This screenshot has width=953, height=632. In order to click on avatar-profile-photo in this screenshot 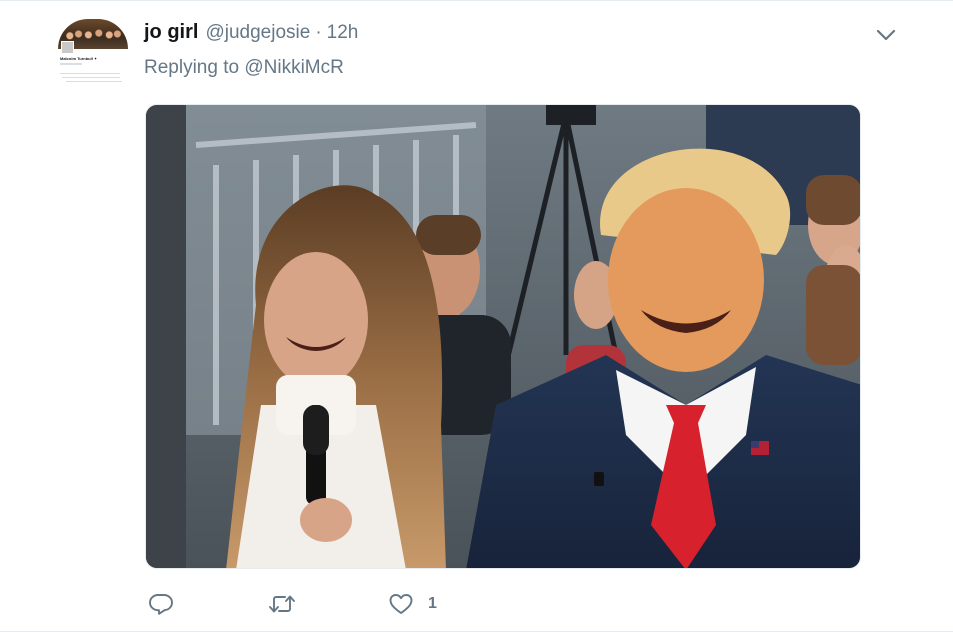, I will do `click(67, 47)`.